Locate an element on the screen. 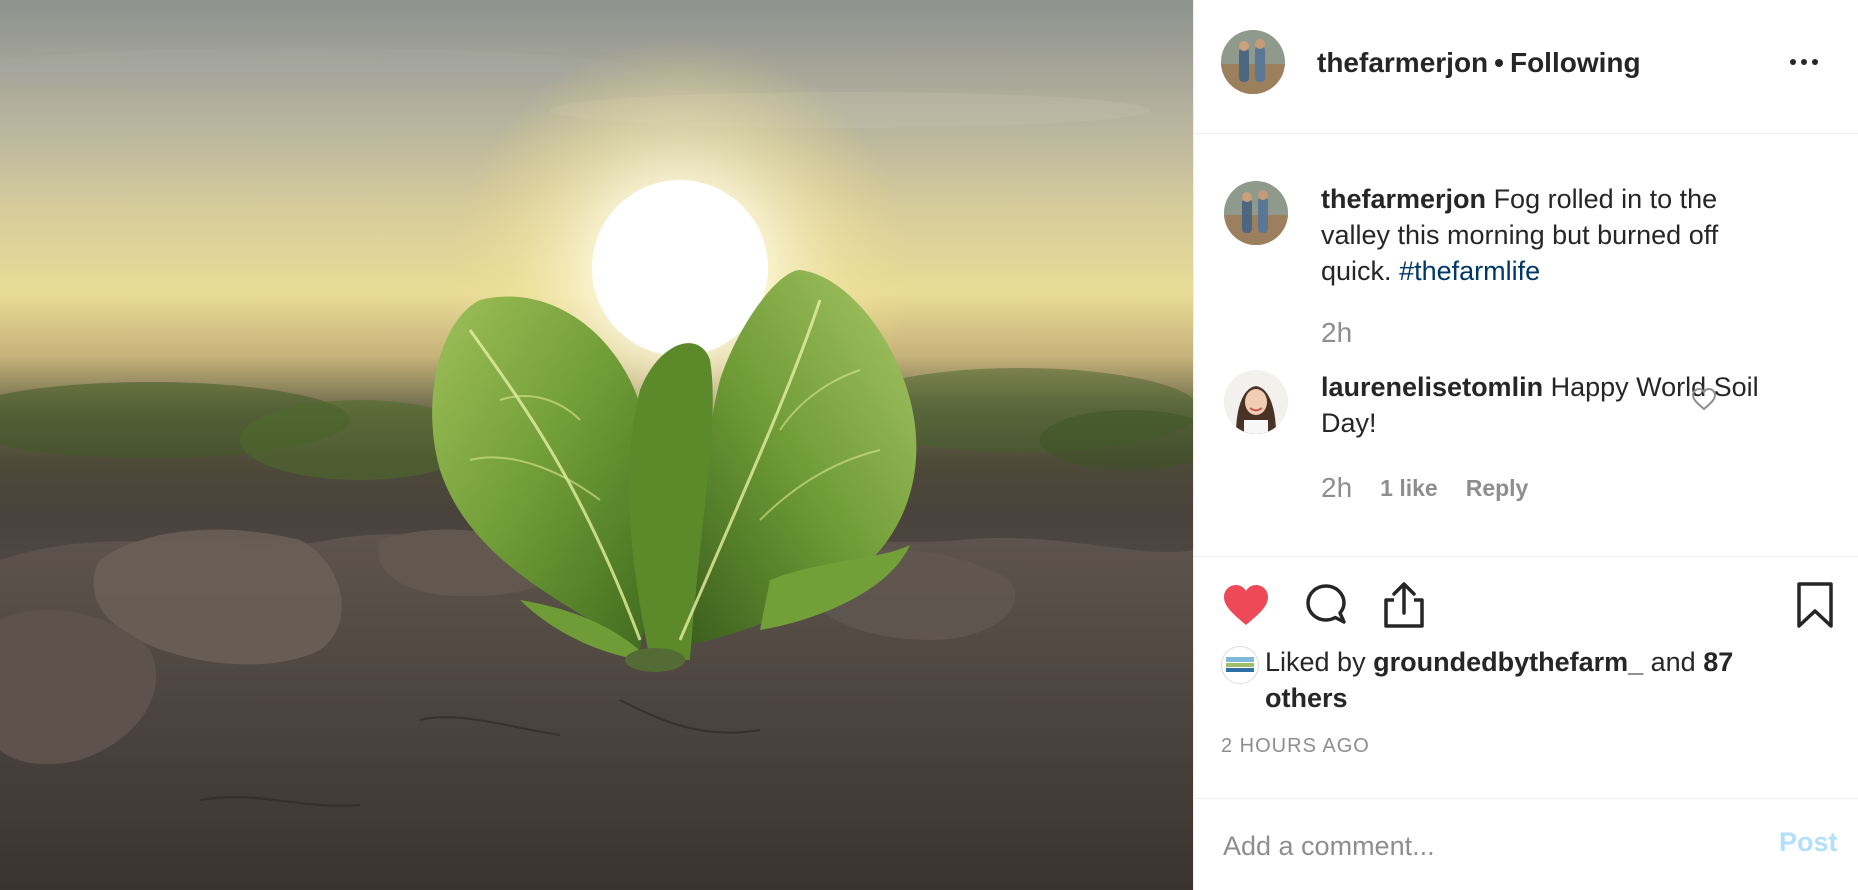 This screenshot has height=890, width=1858. post-header: thefarmerjon • Following is located at coordinates (1526, 67).